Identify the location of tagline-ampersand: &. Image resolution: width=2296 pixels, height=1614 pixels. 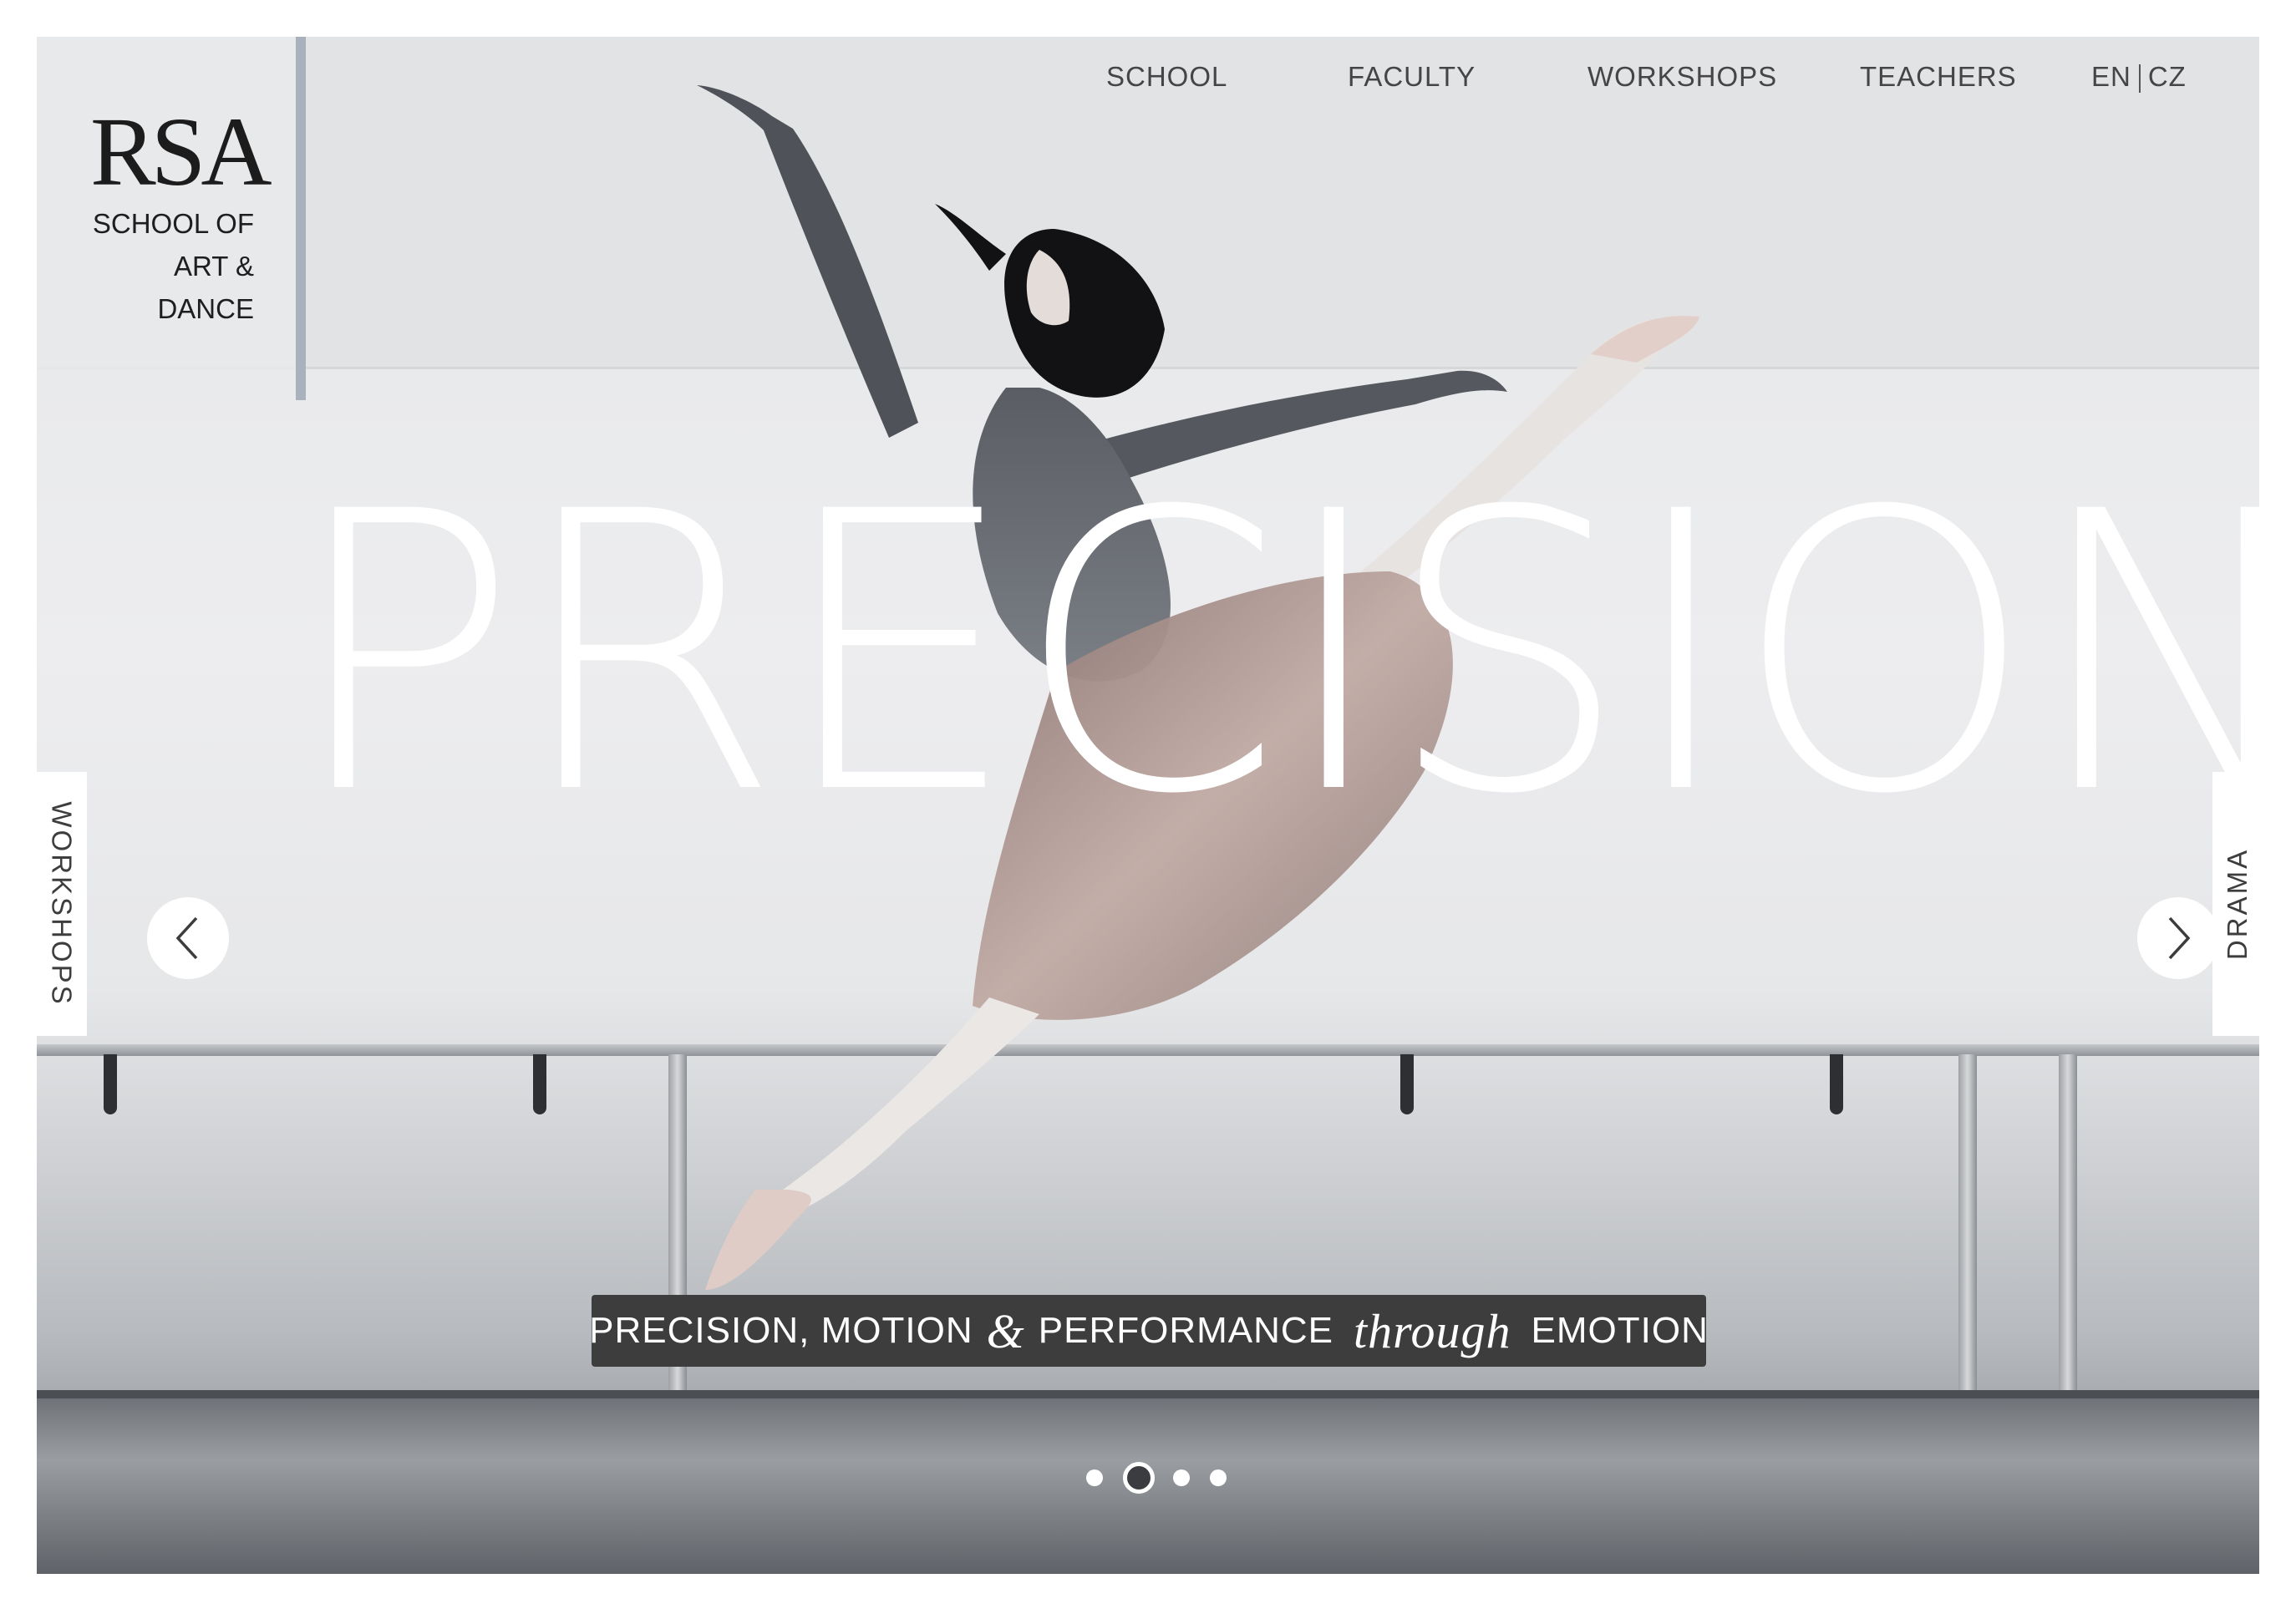
(1006, 1330).